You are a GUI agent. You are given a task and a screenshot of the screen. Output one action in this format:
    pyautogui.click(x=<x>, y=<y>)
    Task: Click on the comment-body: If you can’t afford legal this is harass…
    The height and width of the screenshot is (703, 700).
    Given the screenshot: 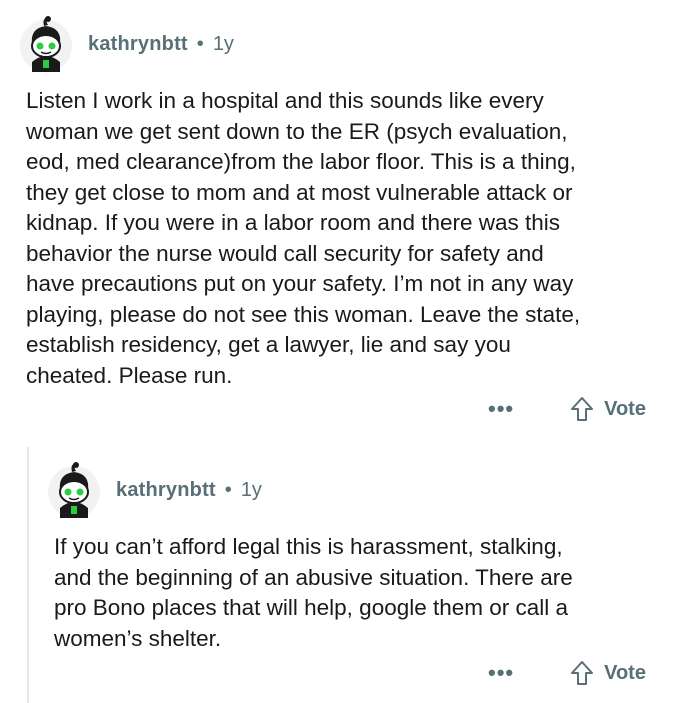 What is the action you would take?
    pyautogui.click(x=313, y=592)
    